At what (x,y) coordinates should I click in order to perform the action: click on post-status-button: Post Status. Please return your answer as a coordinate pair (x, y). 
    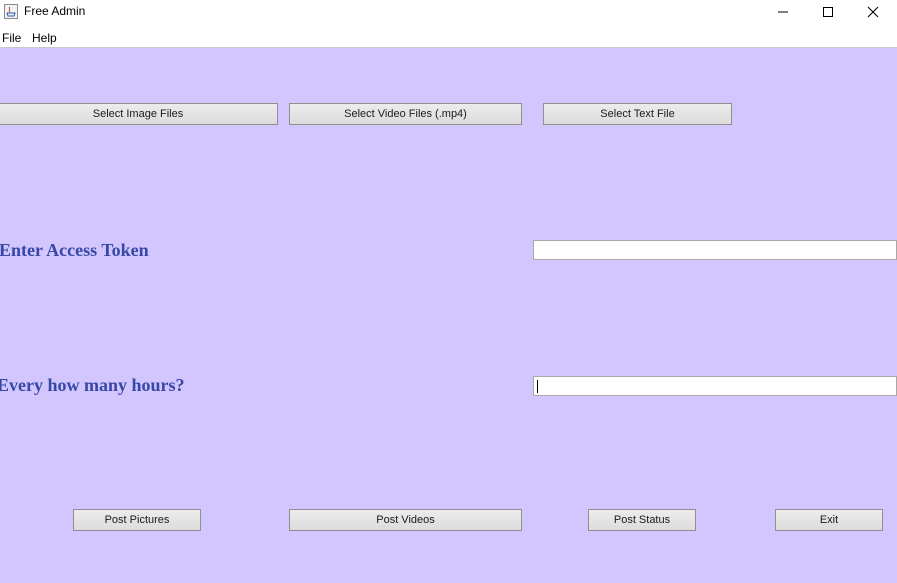
    Looking at the image, I should click on (642, 520).